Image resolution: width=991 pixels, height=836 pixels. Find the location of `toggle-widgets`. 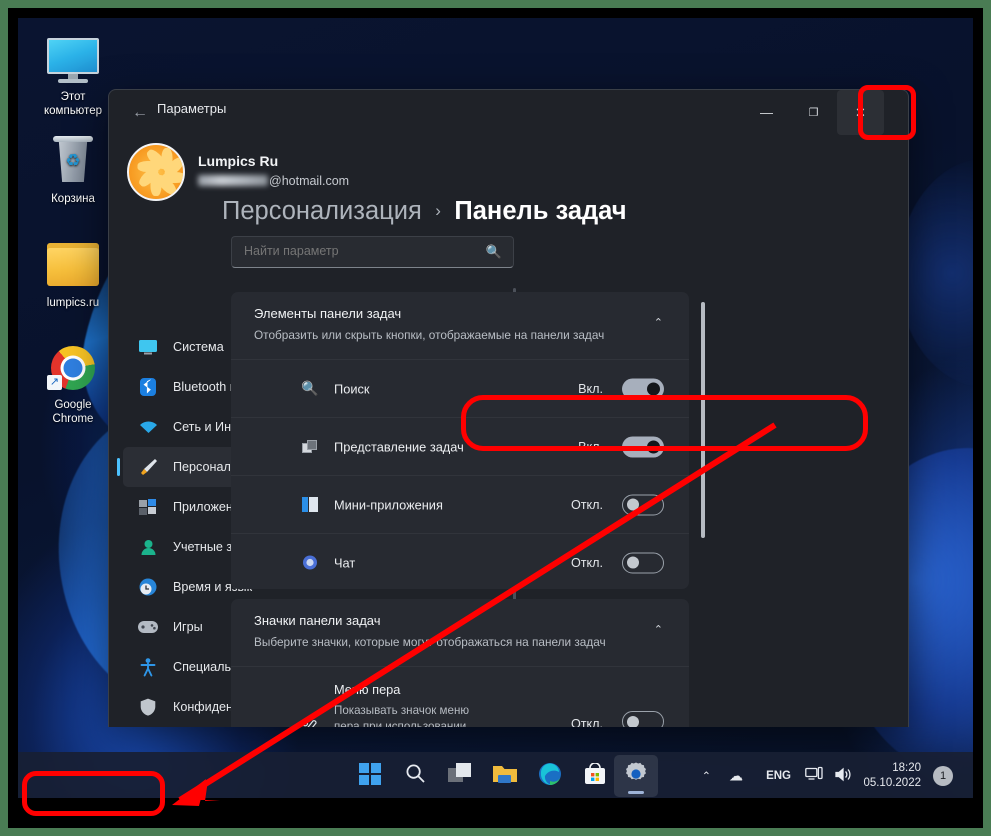

toggle-widgets is located at coordinates (643, 504).